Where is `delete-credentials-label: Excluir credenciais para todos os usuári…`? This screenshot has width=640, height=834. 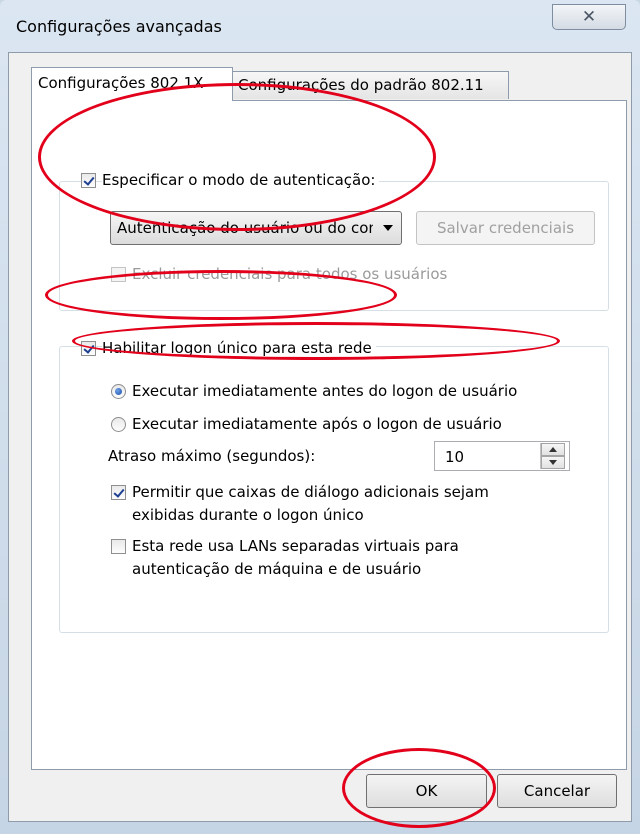 delete-credentials-label: Excluir credenciais para todos os usuári… is located at coordinates (290, 274).